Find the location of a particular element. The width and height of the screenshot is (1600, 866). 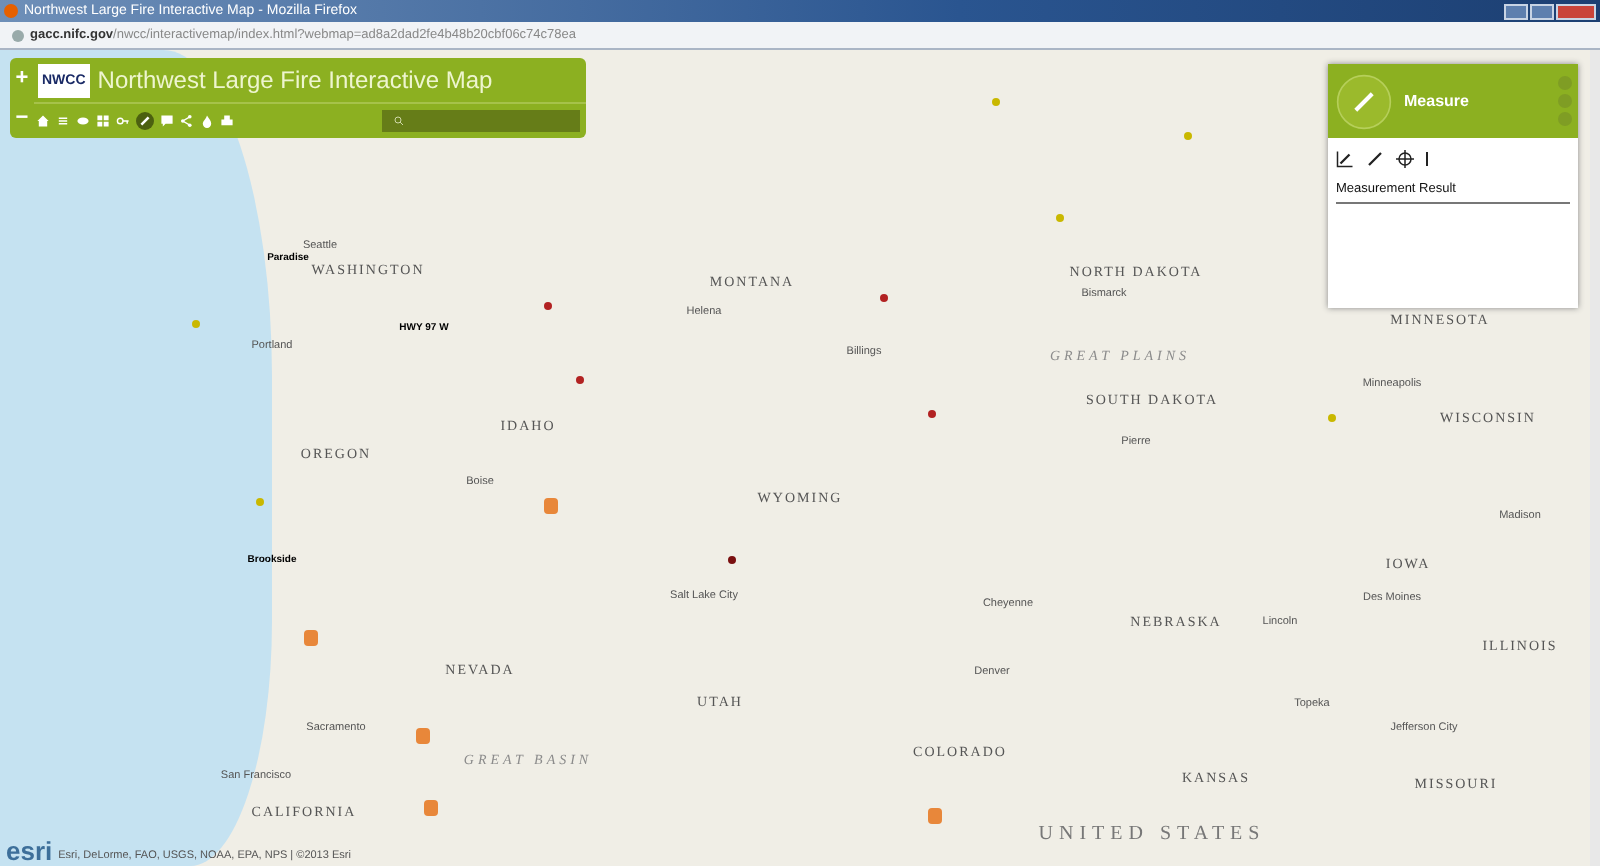

panel-title: Measure is located at coordinates (1436, 101).